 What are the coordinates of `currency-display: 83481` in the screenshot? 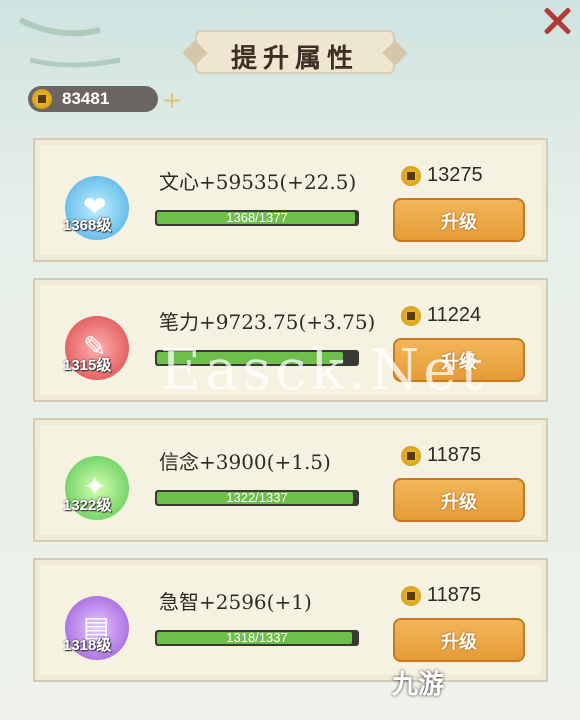 It's located at (93, 99).